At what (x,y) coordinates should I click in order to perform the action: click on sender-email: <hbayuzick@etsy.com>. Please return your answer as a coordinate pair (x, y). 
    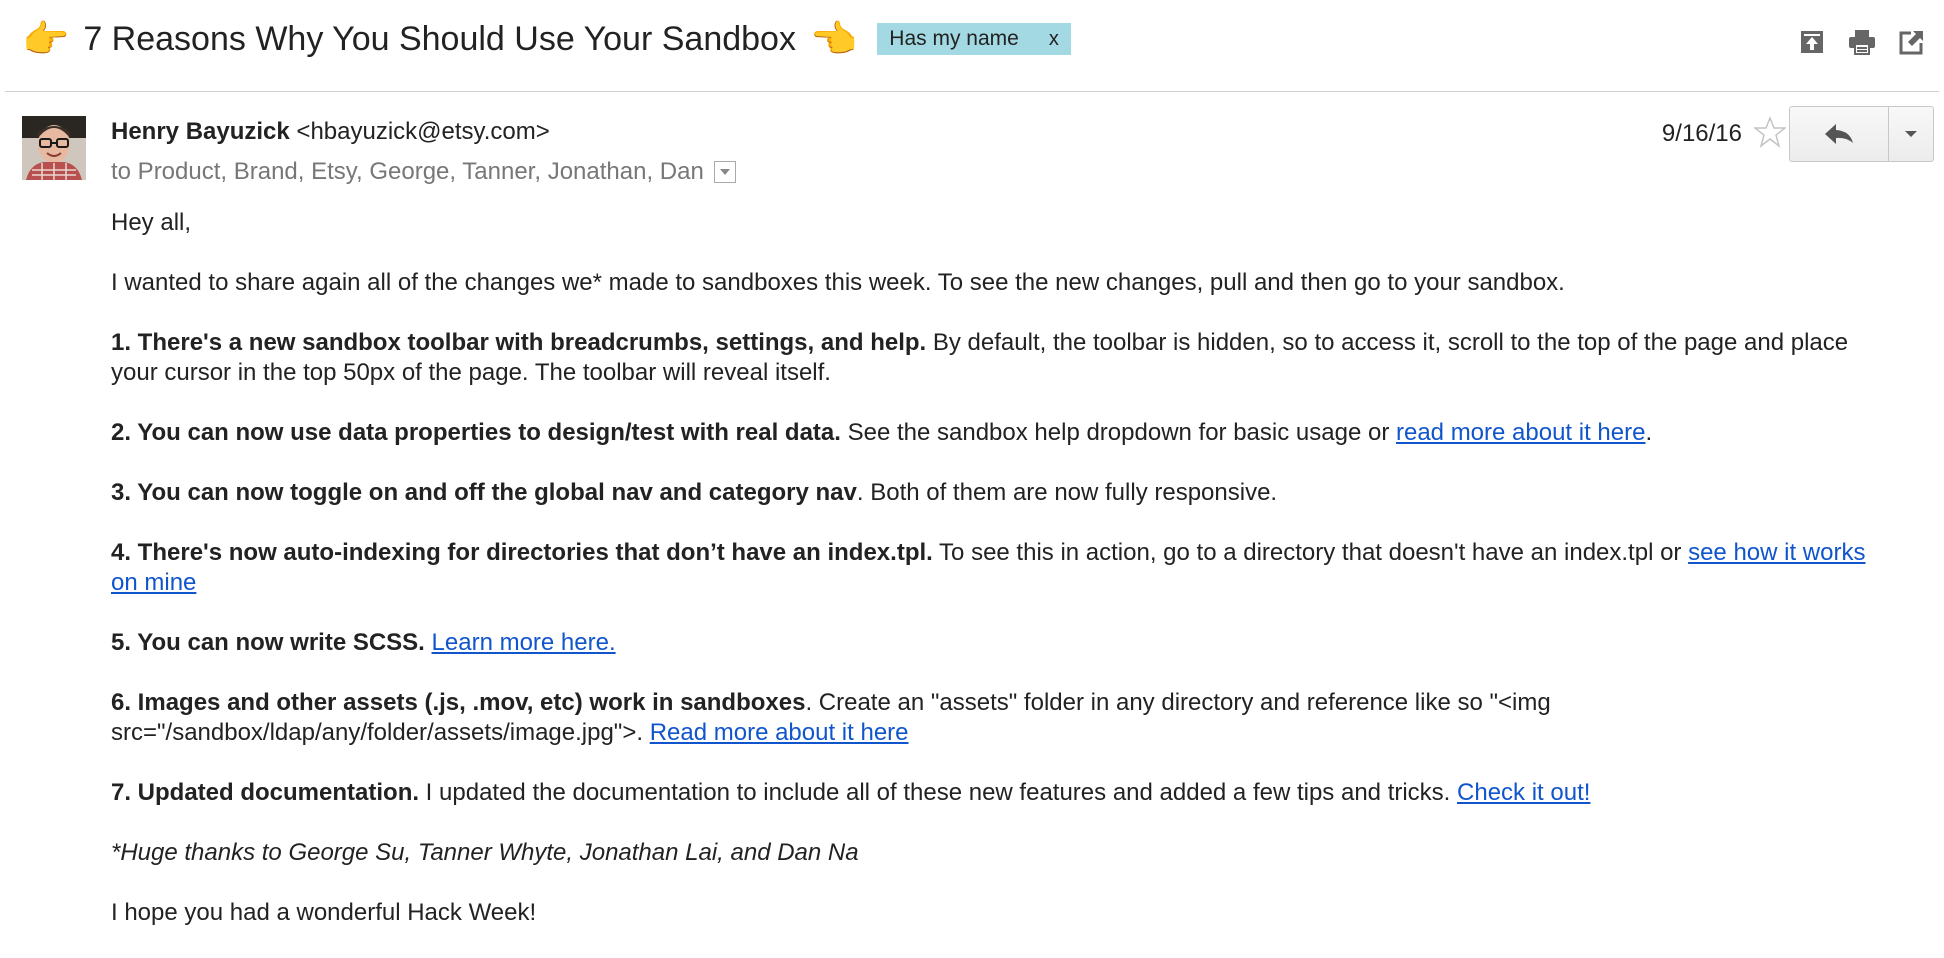
    Looking at the image, I should click on (423, 131).